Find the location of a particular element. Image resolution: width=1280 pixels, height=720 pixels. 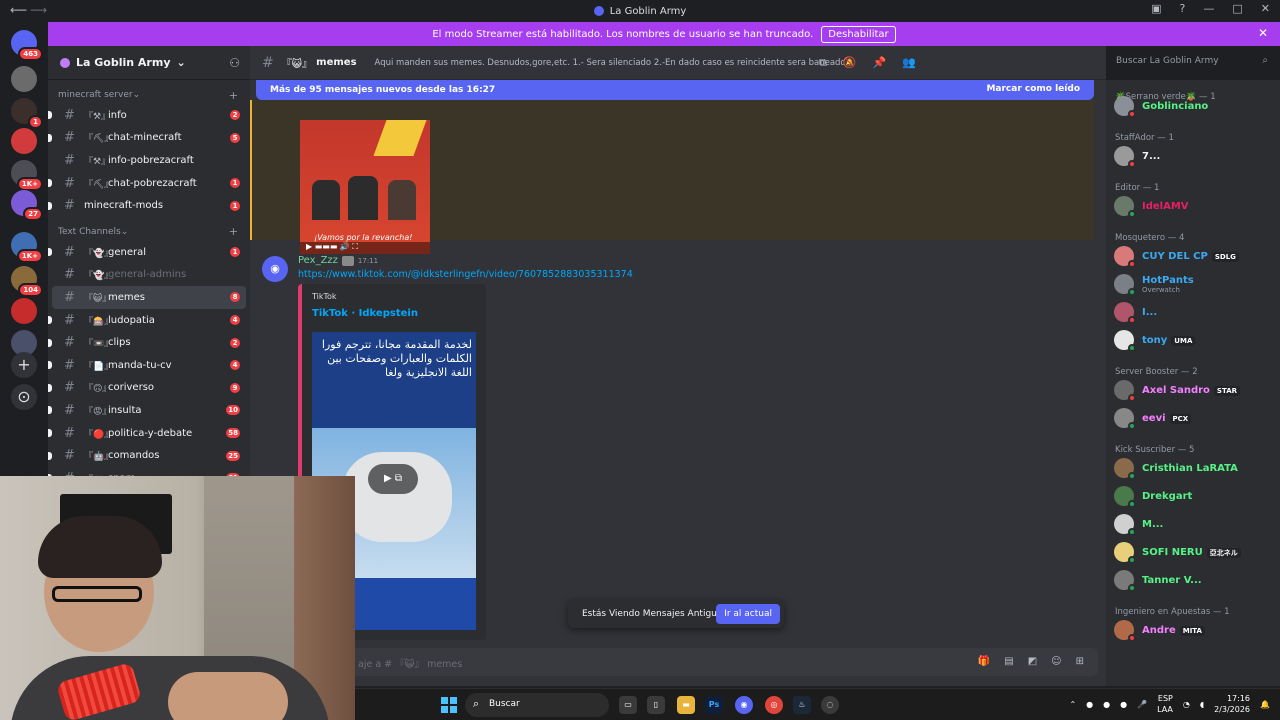

discover-icon: ⊙ is located at coordinates (24, 397).